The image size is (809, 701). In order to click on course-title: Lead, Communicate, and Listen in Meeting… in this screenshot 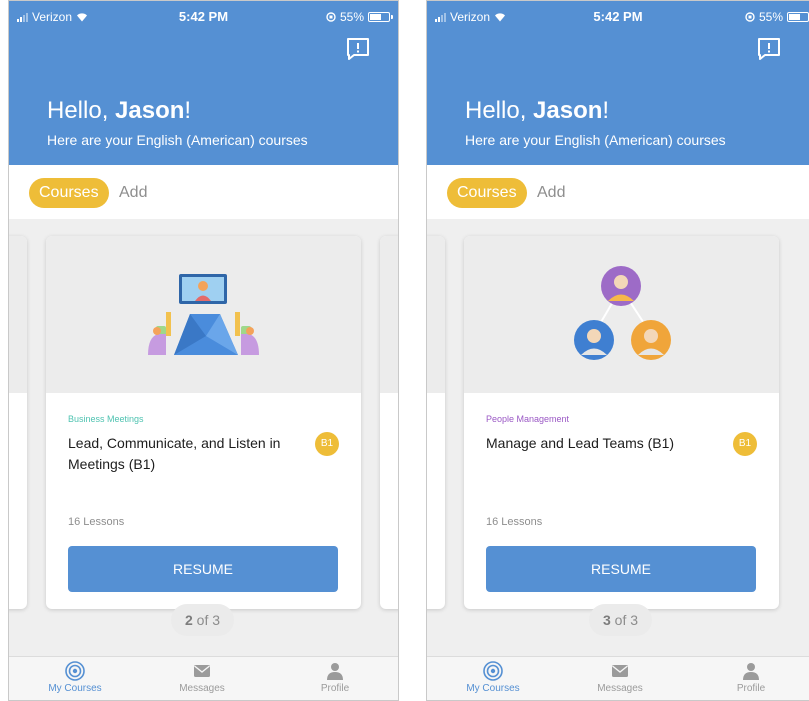, I will do `click(174, 453)`.